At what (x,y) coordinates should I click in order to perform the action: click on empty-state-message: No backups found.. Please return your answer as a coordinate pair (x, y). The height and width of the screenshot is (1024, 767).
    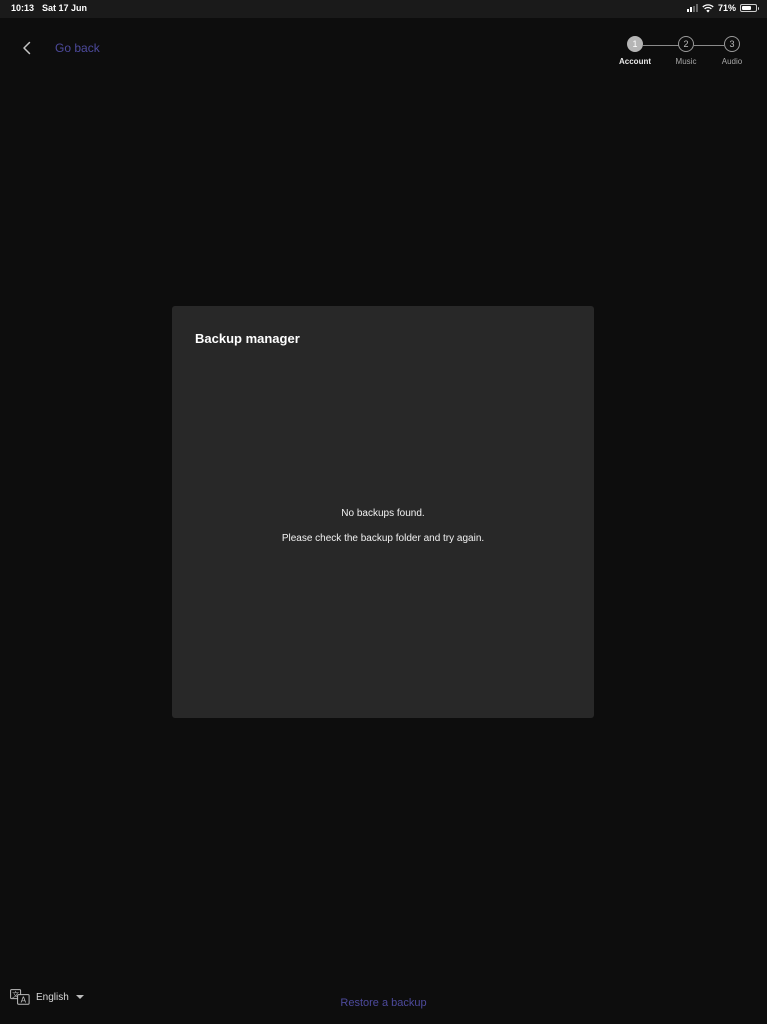
    Looking at the image, I should click on (383, 513).